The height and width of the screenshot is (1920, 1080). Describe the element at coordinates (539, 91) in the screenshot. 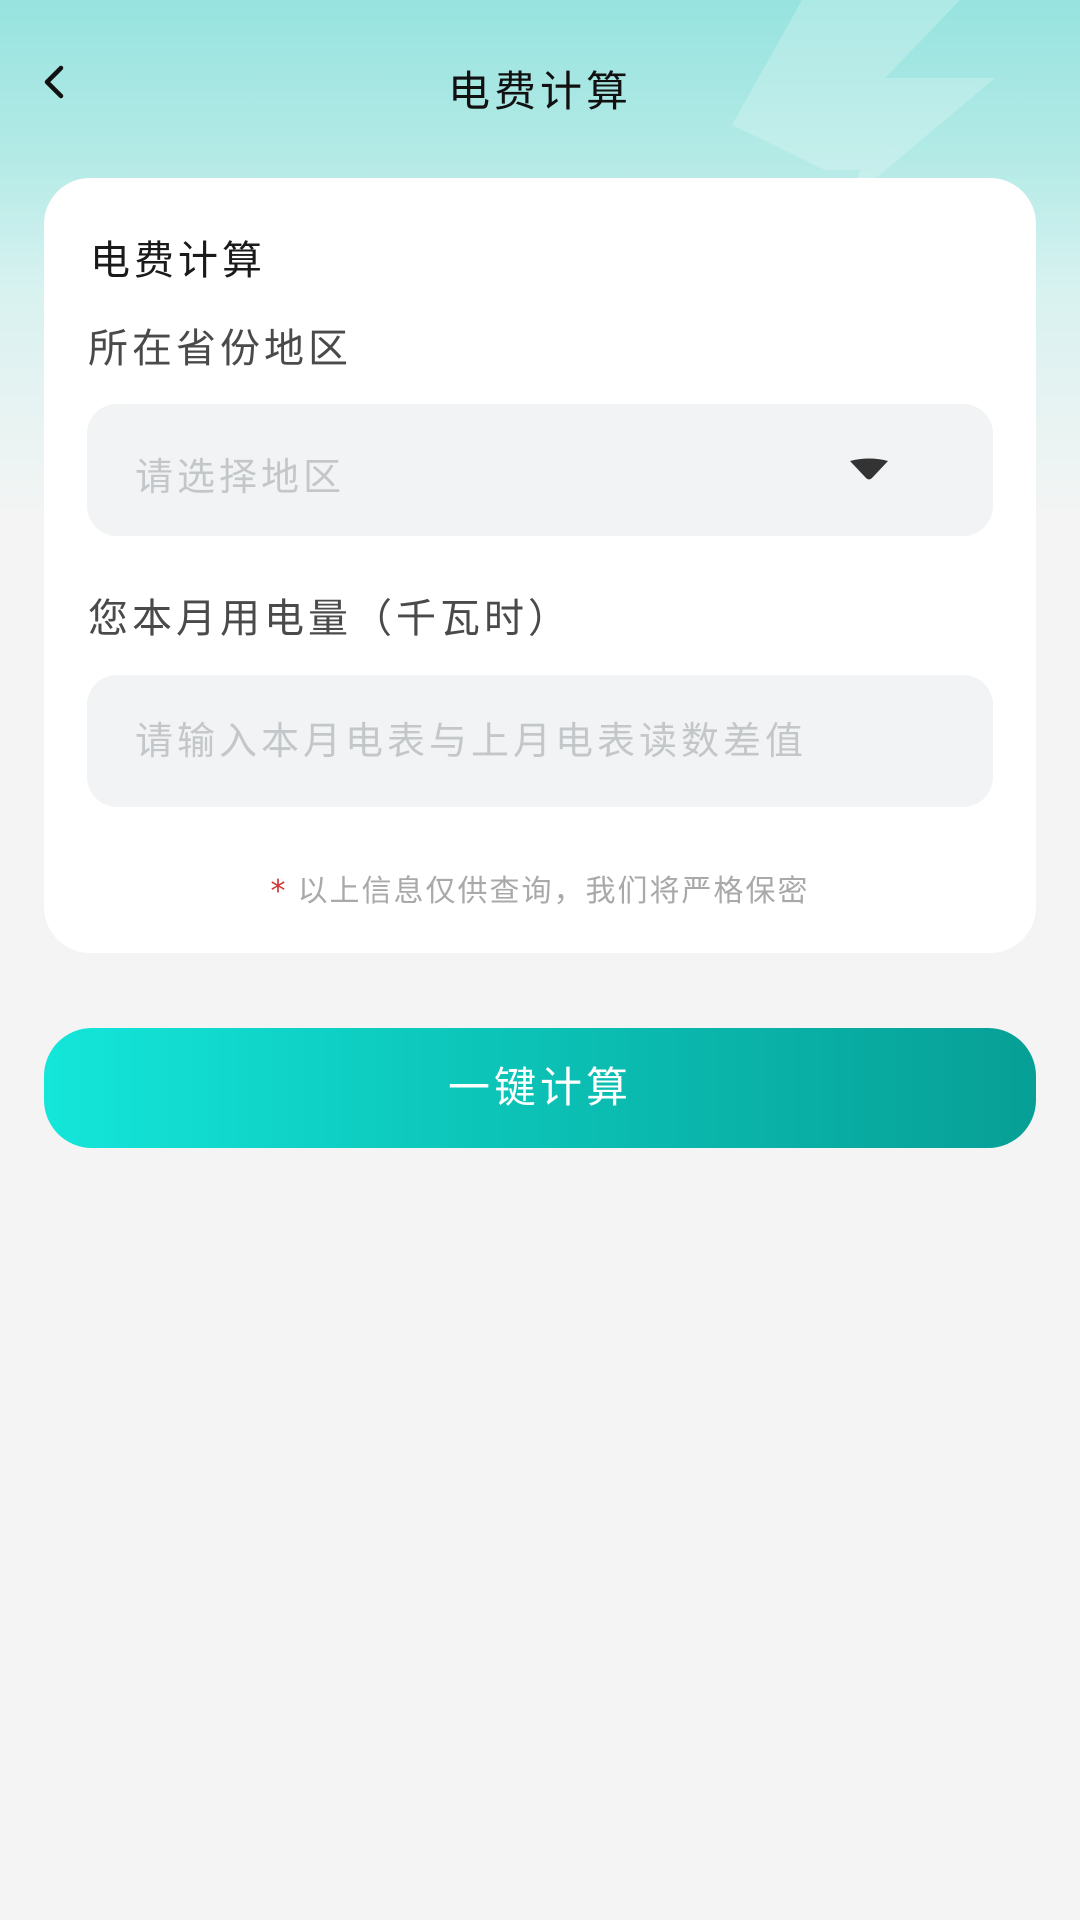

I see `page-title: 电费计算` at that location.